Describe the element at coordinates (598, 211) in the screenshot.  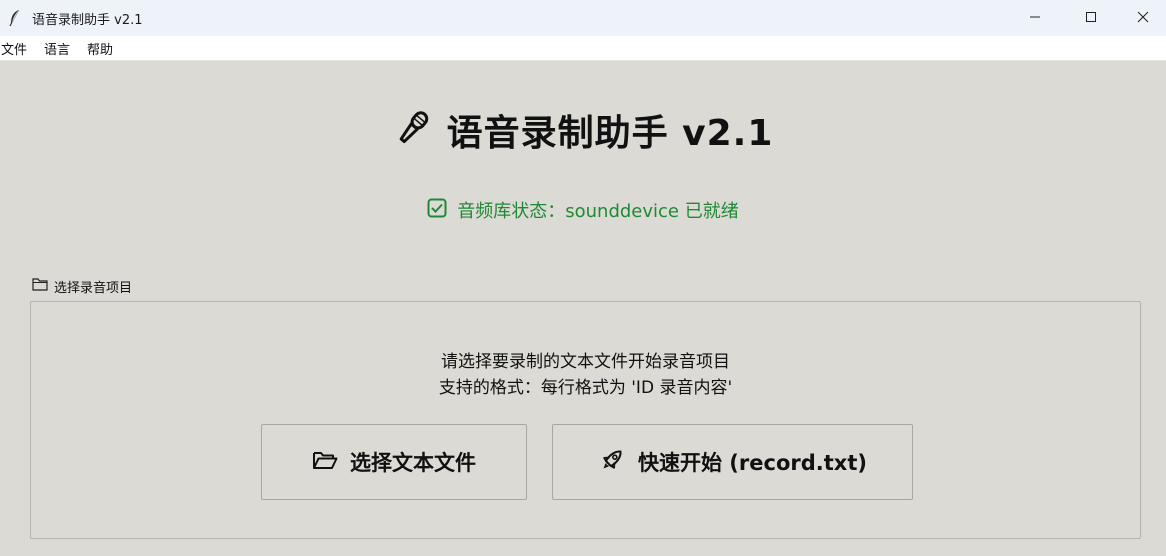
I see `status-text: 音频库状态：sounddevice 已就绪` at that location.